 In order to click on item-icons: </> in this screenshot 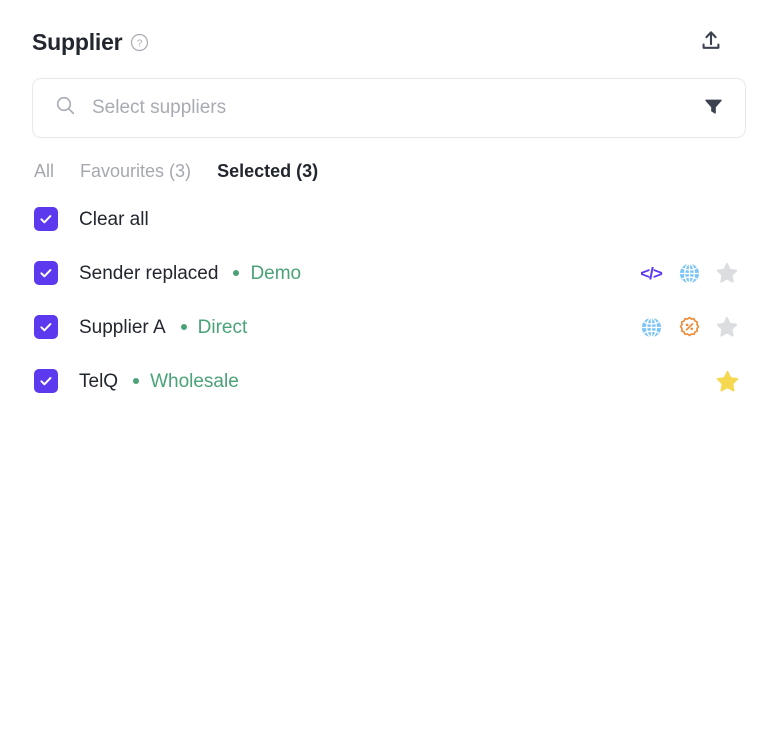, I will do `click(689, 273)`.